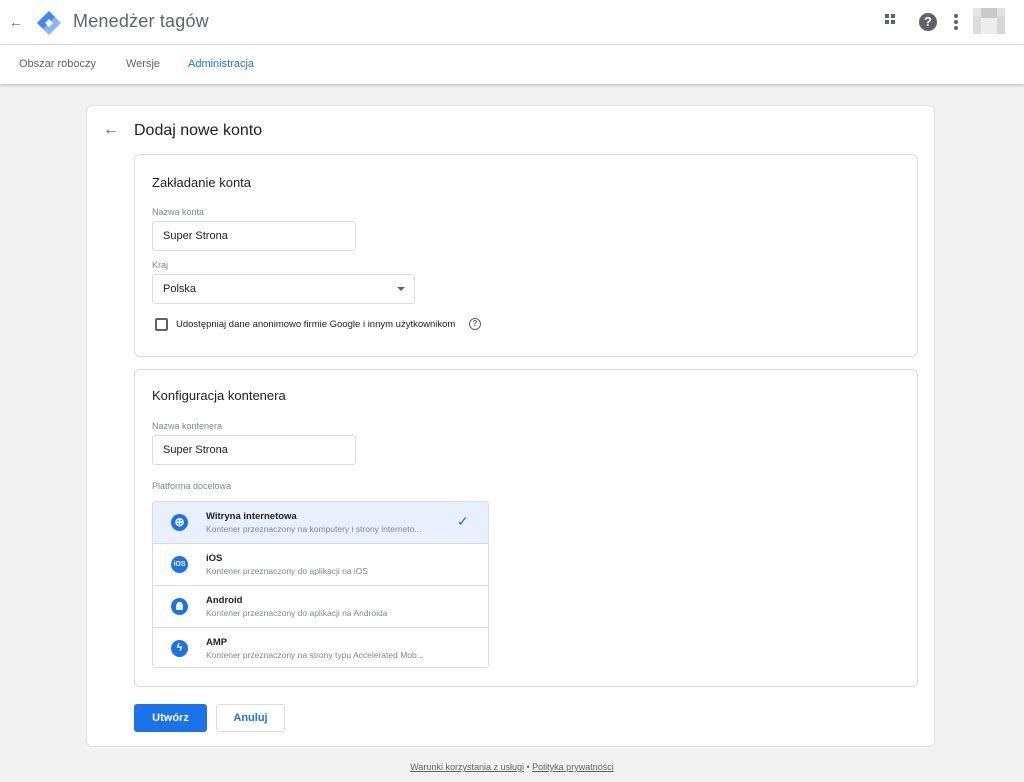 The width and height of the screenshot is (1024, 782). What do you see at coordinates (956, 22) in the screenshot?
I see `more-vert-icon` at bounding box center [956, 22].